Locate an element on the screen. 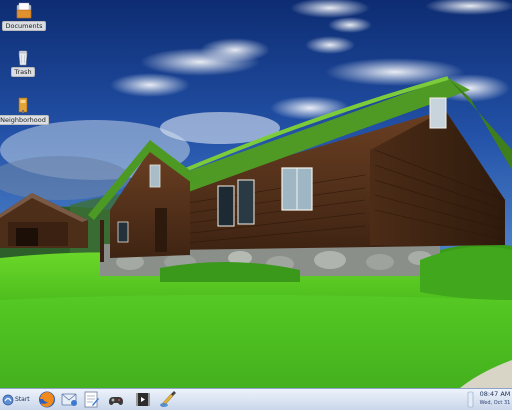 The width and height of the screenshot is (512, 410). folder-documents-icon is located at coordinates (24, 10).